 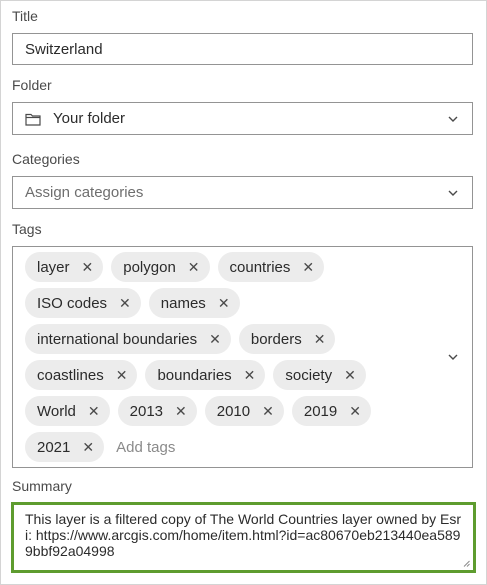 I want to click on tag-label: 2021, so click(x=54, y=447).